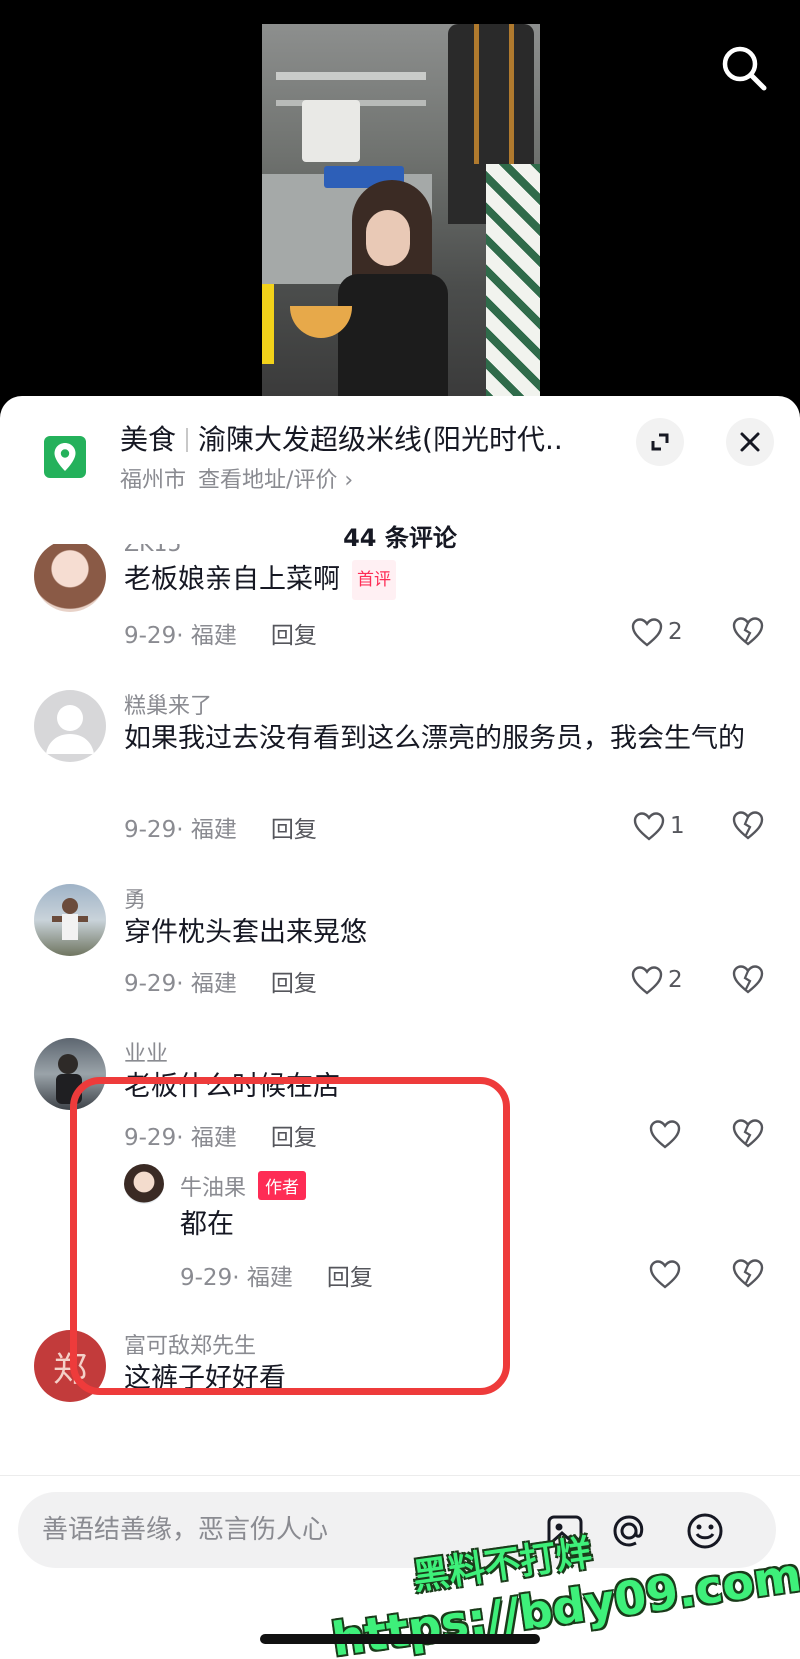  What do you see at coordinates (282, 1185) in the screenshot?
I see `author-badge: 作者` at bounding box center [282, 1185].